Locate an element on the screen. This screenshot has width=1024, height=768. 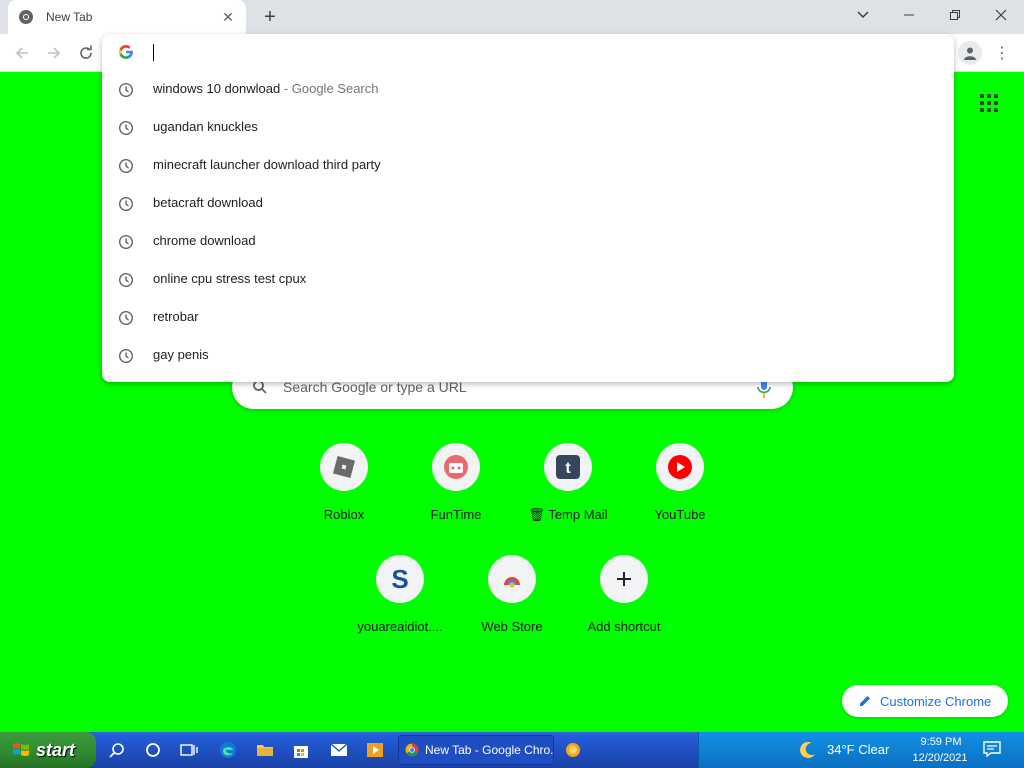
chevron-down-icon is located at coordinates (863, 15).